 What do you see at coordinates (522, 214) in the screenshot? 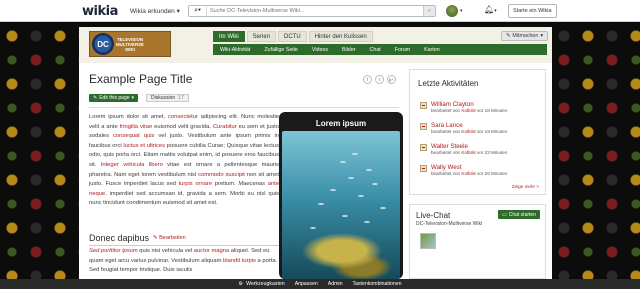
I see `start-chat-label: Chat starten` at bounding box center [522, 214].